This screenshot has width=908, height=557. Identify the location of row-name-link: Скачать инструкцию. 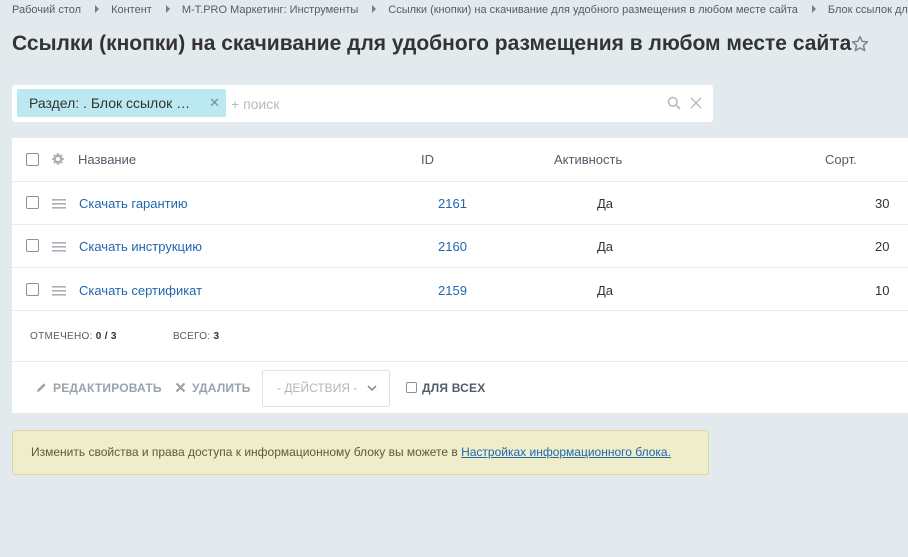
(140, 246).